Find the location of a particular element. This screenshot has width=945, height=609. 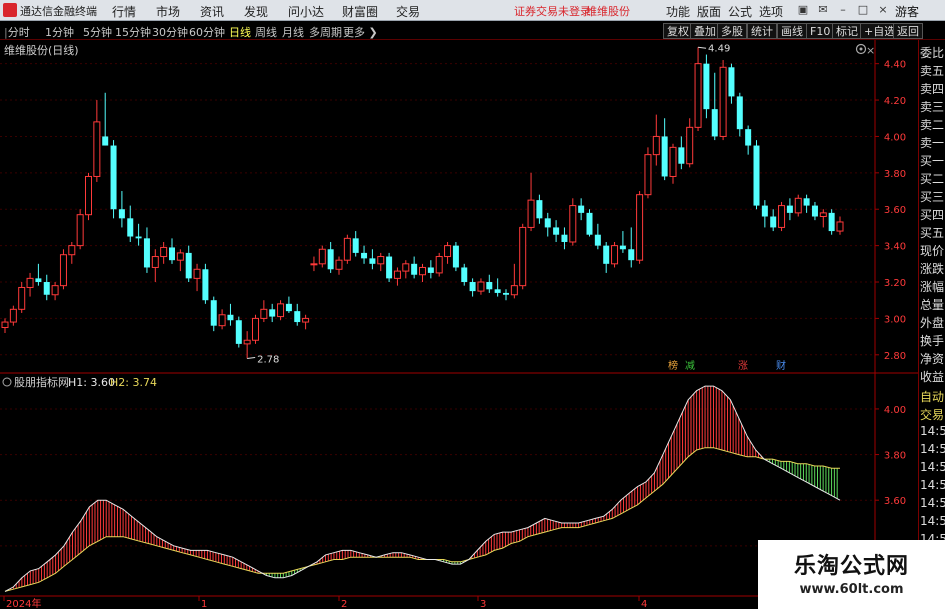

draw-line-button: 画线 is located at coordinates (792, 31).